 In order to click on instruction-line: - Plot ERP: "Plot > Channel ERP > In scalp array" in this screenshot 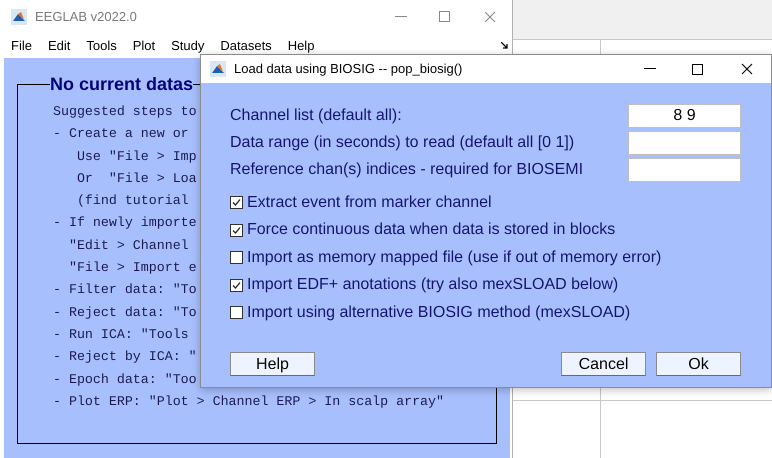, I will do `click(248, 401)`.